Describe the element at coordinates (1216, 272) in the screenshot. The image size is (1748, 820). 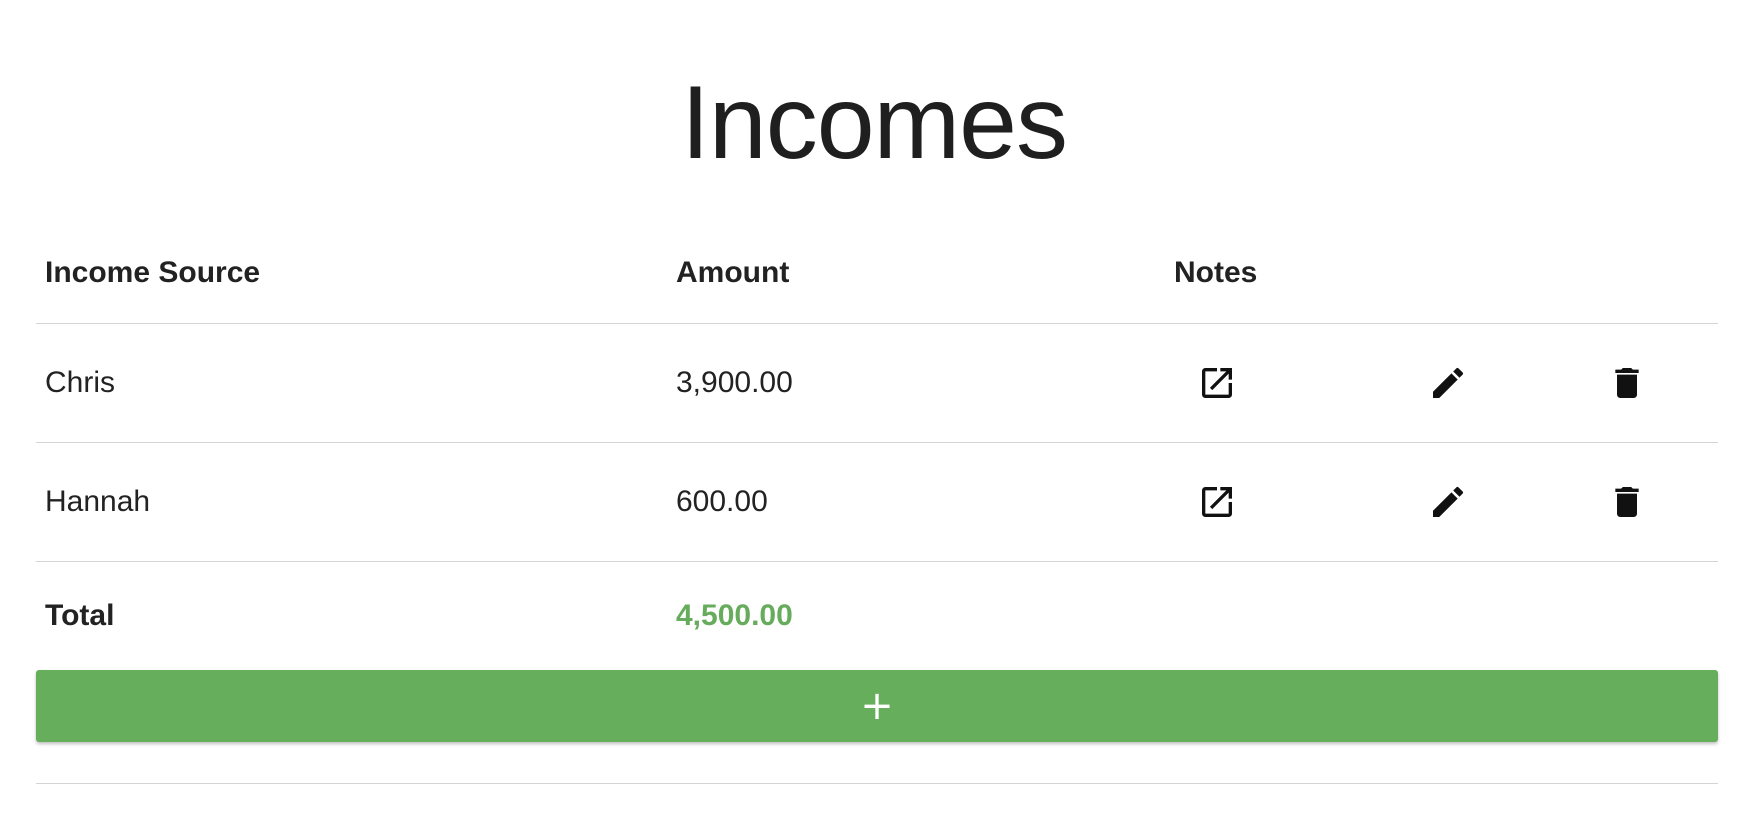
I see `column-header-notes: Notes` at that location.